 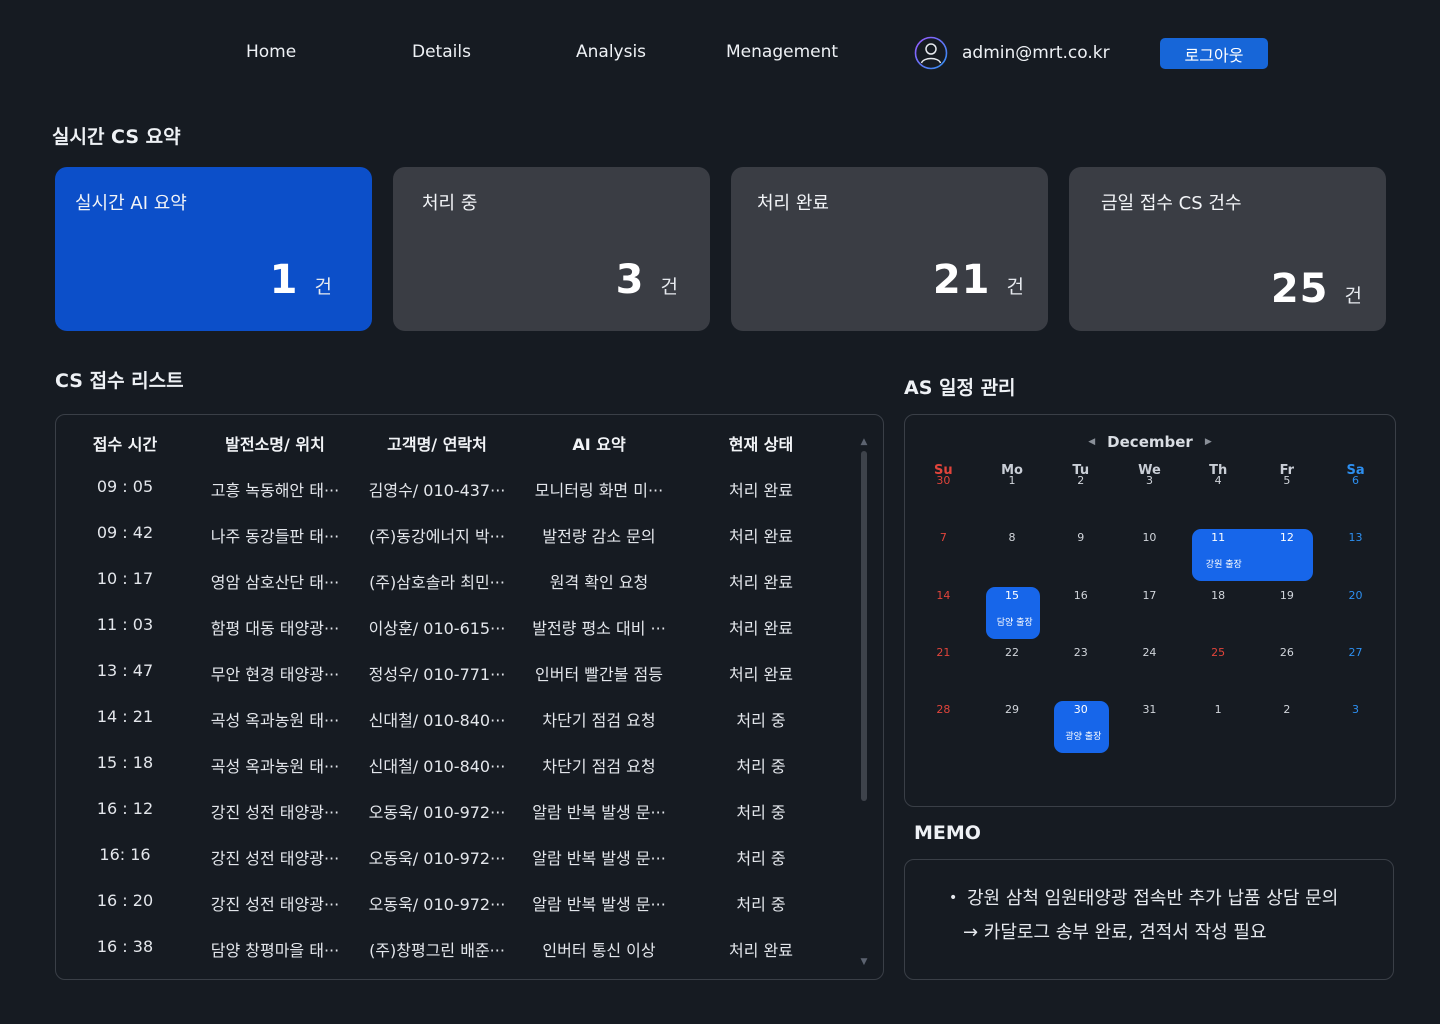 What do you see at coordinates (275, 950) in the screenshot?
I see `cell-plant: 담양 창평마을 태···` at bounding box center [275, 950].